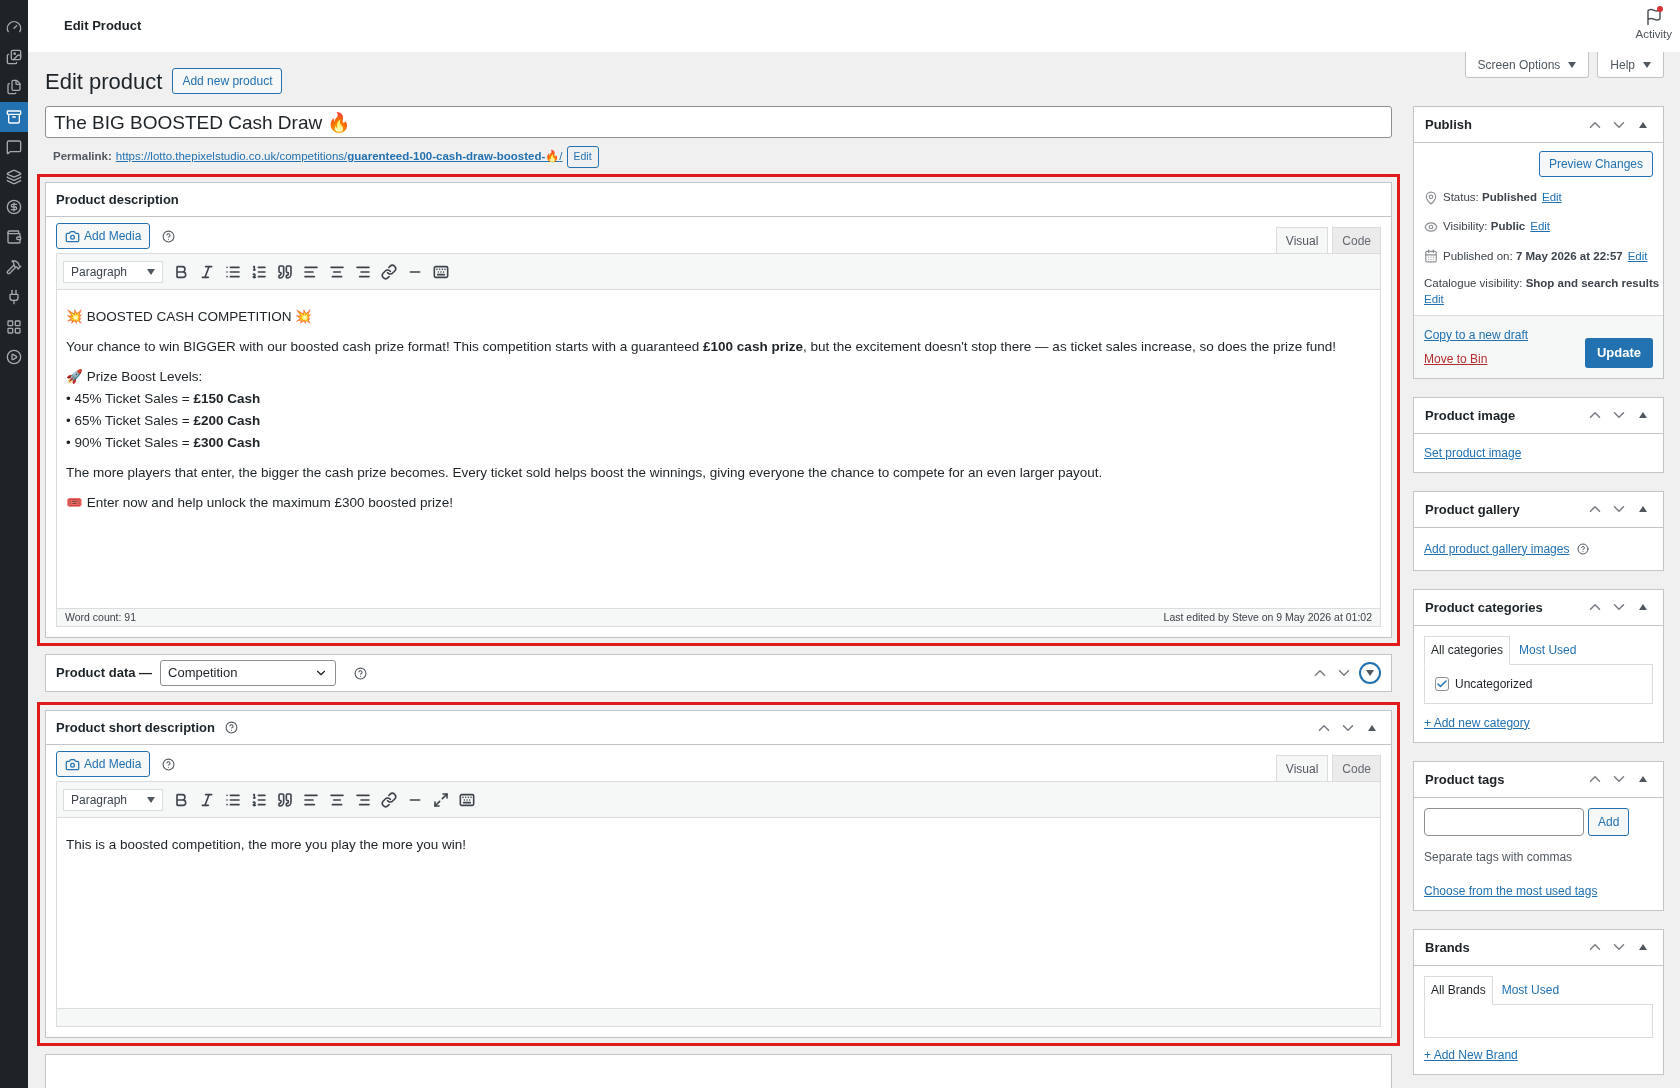  I want to click on gauge-icon, so click(14, 27).